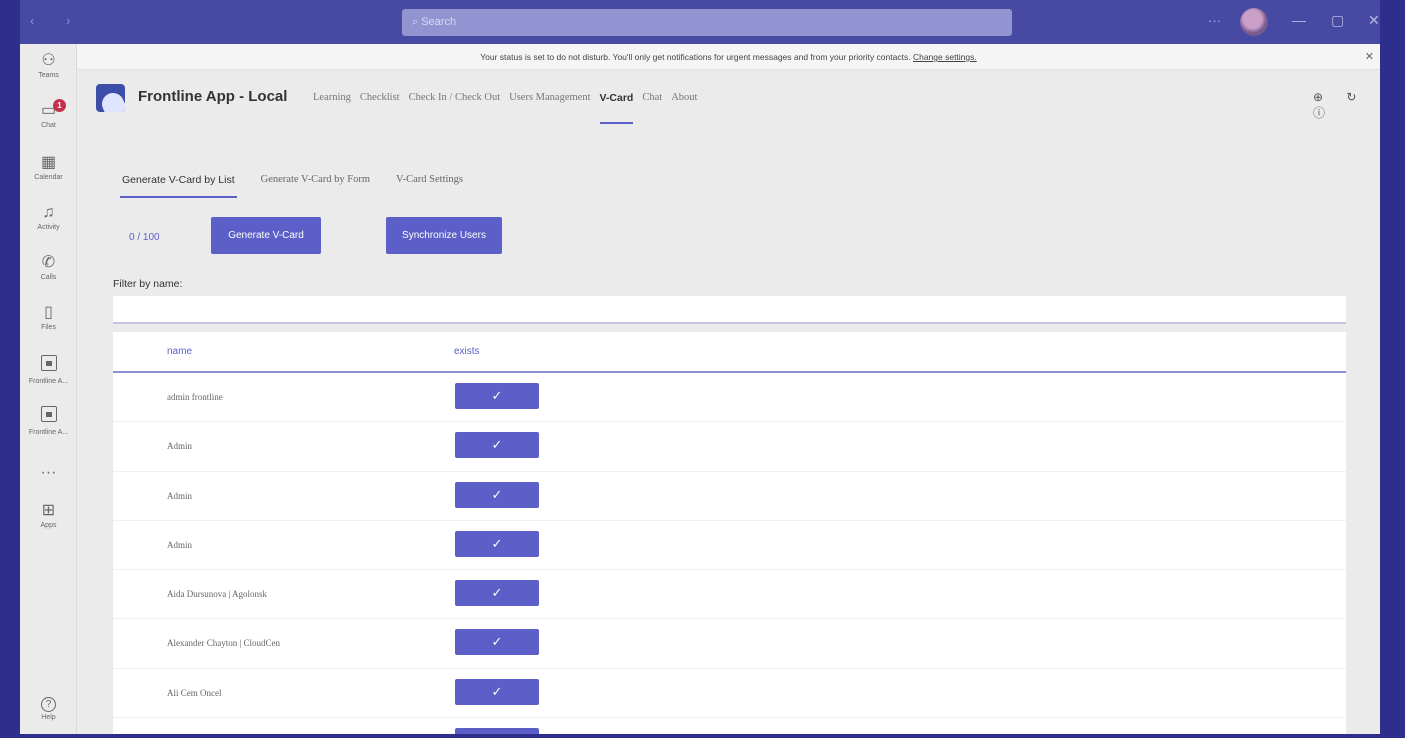 The width and height of the screenshot is (1405, 738). Describe the element at coordinates (652, 98) in the screenshot. I see `tab-chat: Chat` at that location.